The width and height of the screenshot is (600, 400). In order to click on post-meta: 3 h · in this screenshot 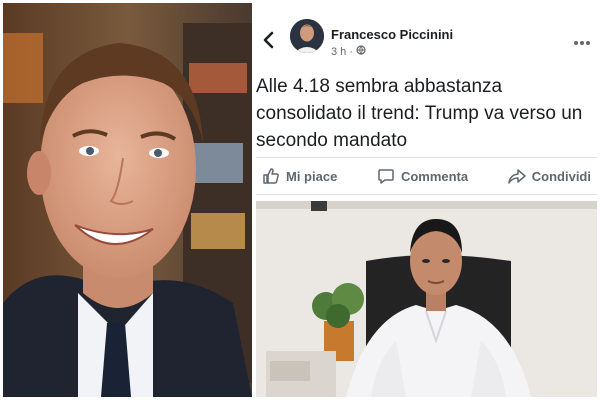, I will do `click(348, 51)`.